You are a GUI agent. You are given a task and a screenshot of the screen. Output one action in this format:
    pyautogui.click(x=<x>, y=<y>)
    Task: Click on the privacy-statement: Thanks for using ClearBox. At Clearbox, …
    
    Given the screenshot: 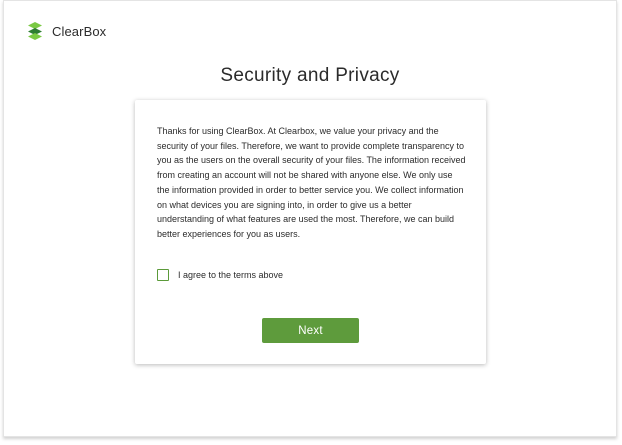 What is the action you would take?
    pyautogui.click(x=311, y=182)
    